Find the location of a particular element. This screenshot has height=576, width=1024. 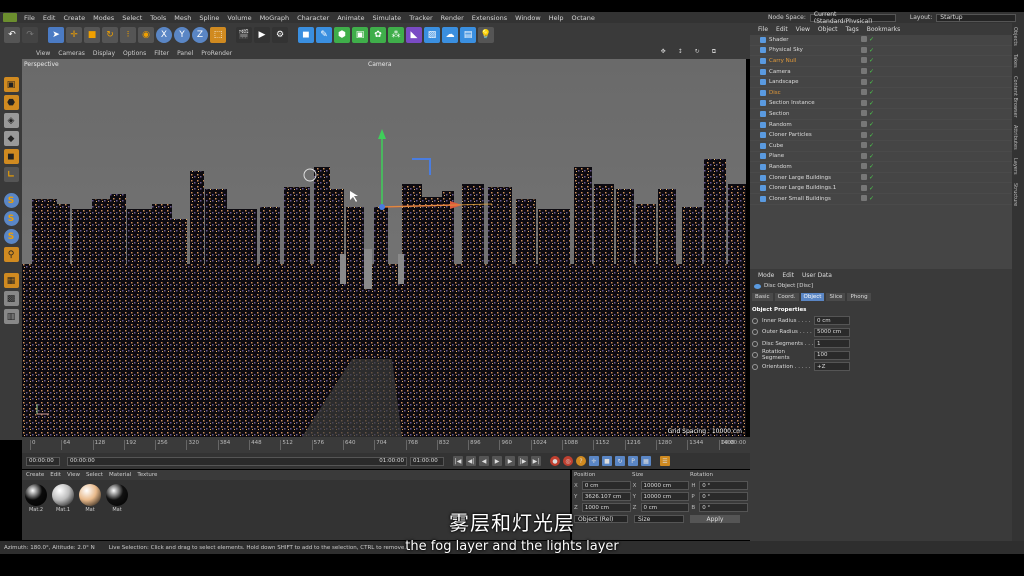

make-editable-icon: ▣ is located at coordinates (11, 84).